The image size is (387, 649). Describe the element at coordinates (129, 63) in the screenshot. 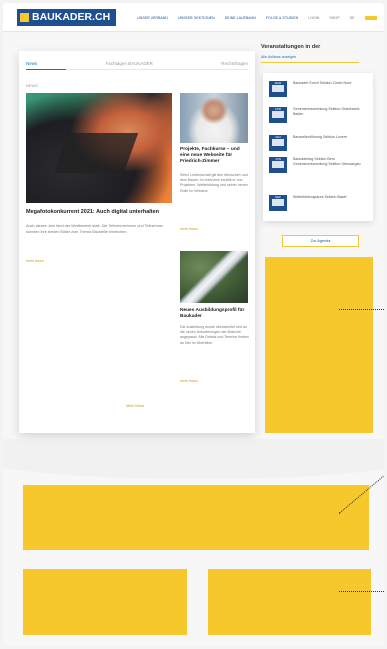

I see `tab-fachtagen: Fachtagen BAUKADER` at that location.